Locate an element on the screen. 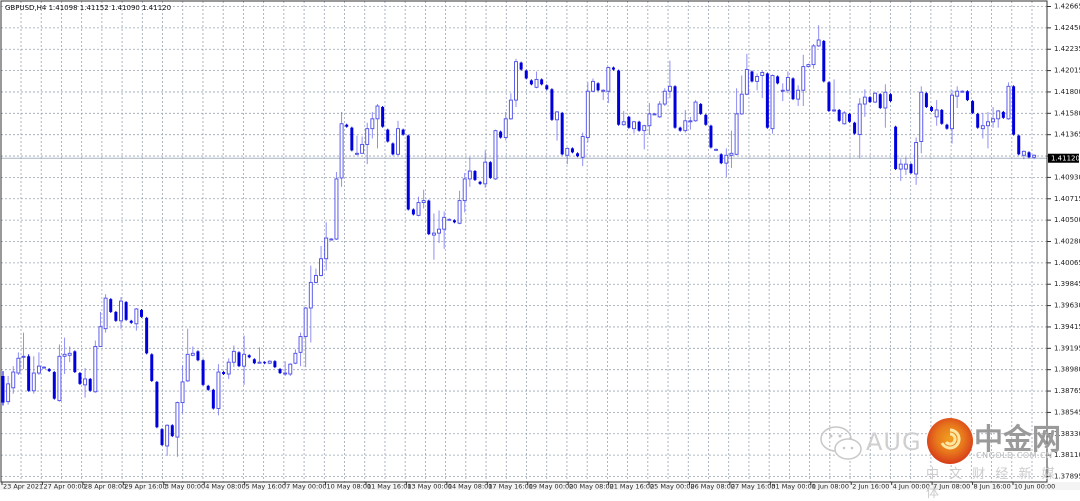 This screenshot has width=1080, height=501. time-tick-label: 3 May 00:00 is located at coordinates (185, 487).